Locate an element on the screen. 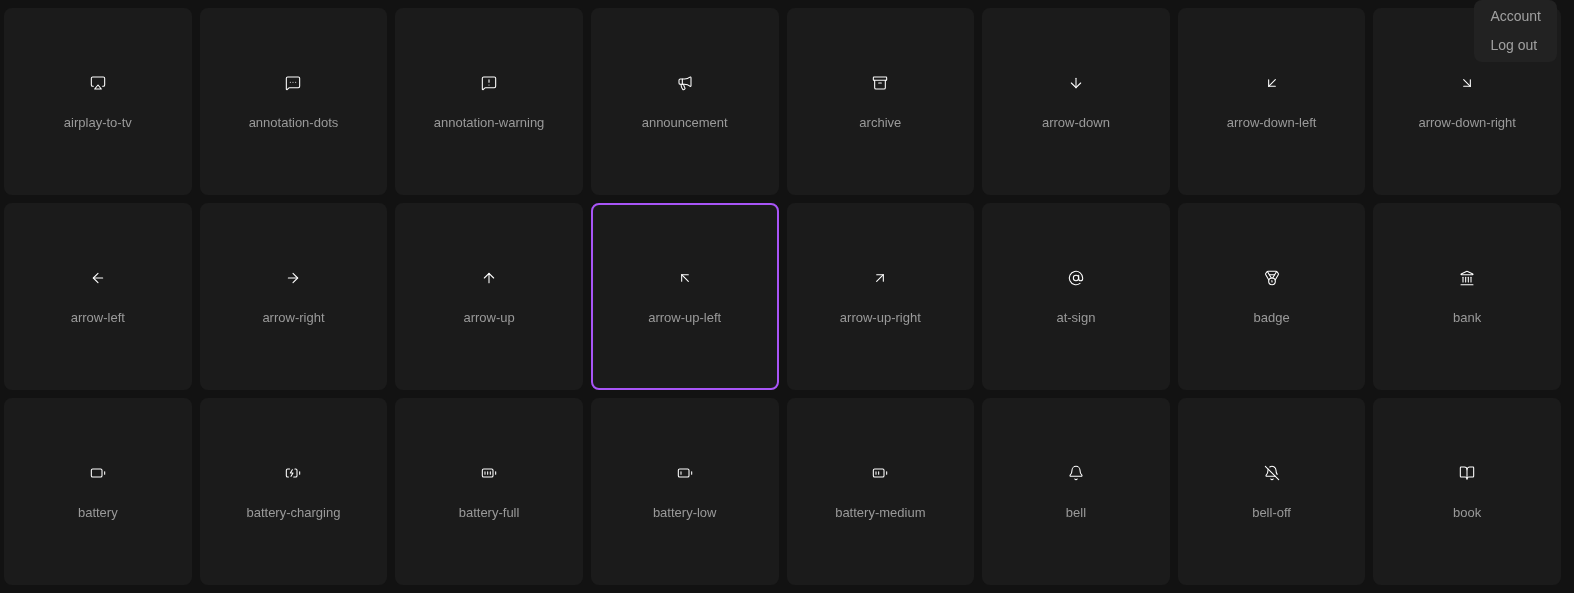  icon-label: arrow-right is located at coordinates (293, 318).